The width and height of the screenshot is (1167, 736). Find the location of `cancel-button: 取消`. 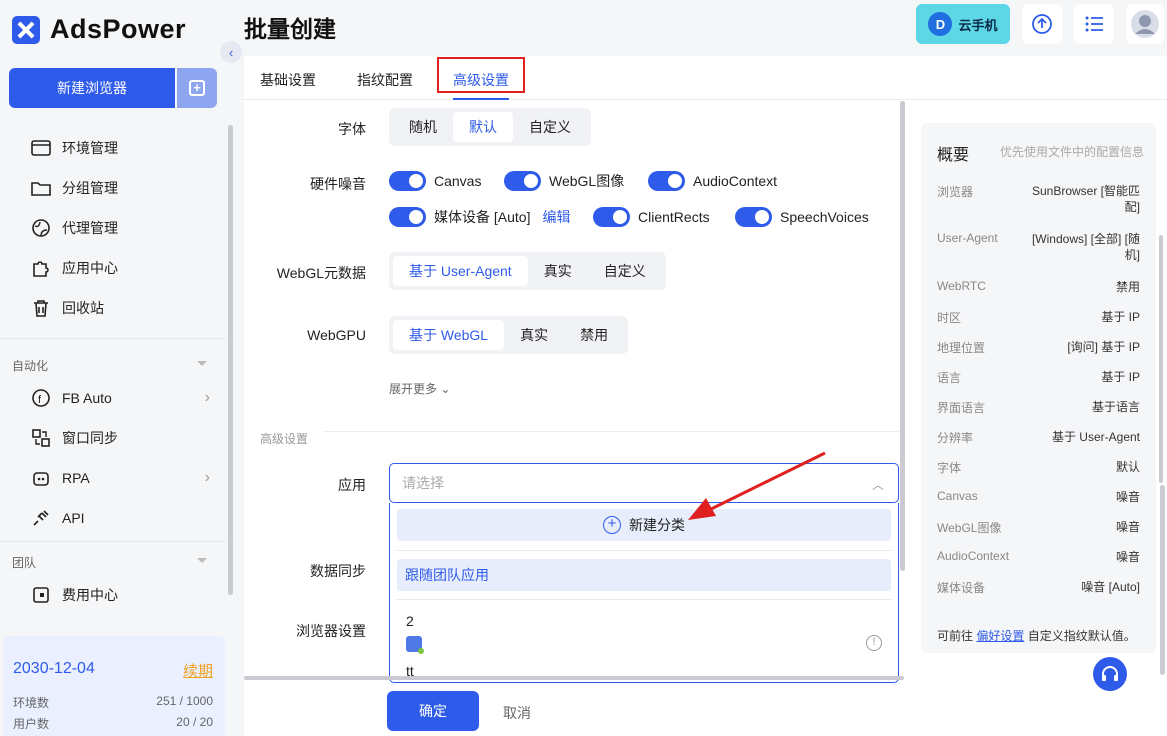

cancel-button: 取消 is located at coordinates (517, 713).